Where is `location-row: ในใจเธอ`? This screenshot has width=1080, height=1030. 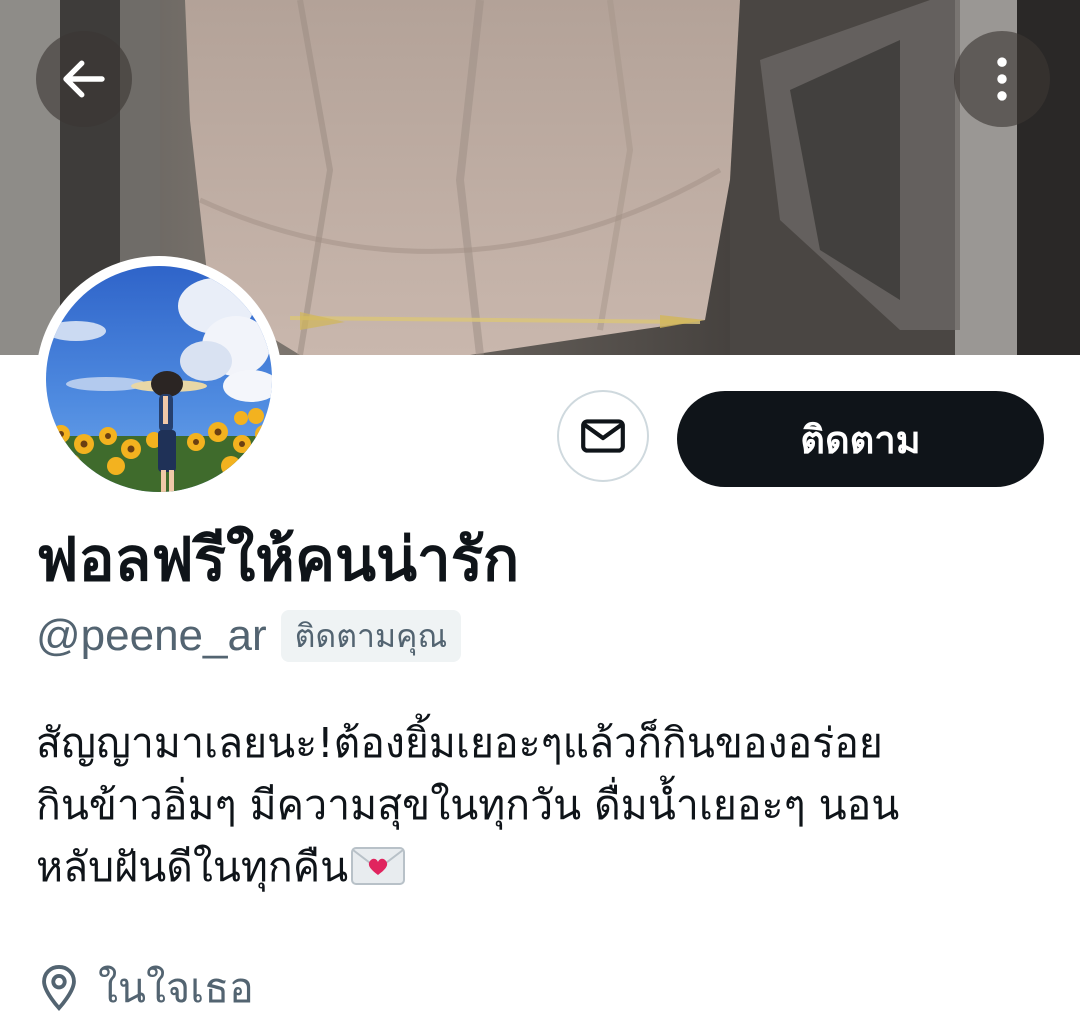
location-row: ในใจเธอ is located at coordinates (145, 988).